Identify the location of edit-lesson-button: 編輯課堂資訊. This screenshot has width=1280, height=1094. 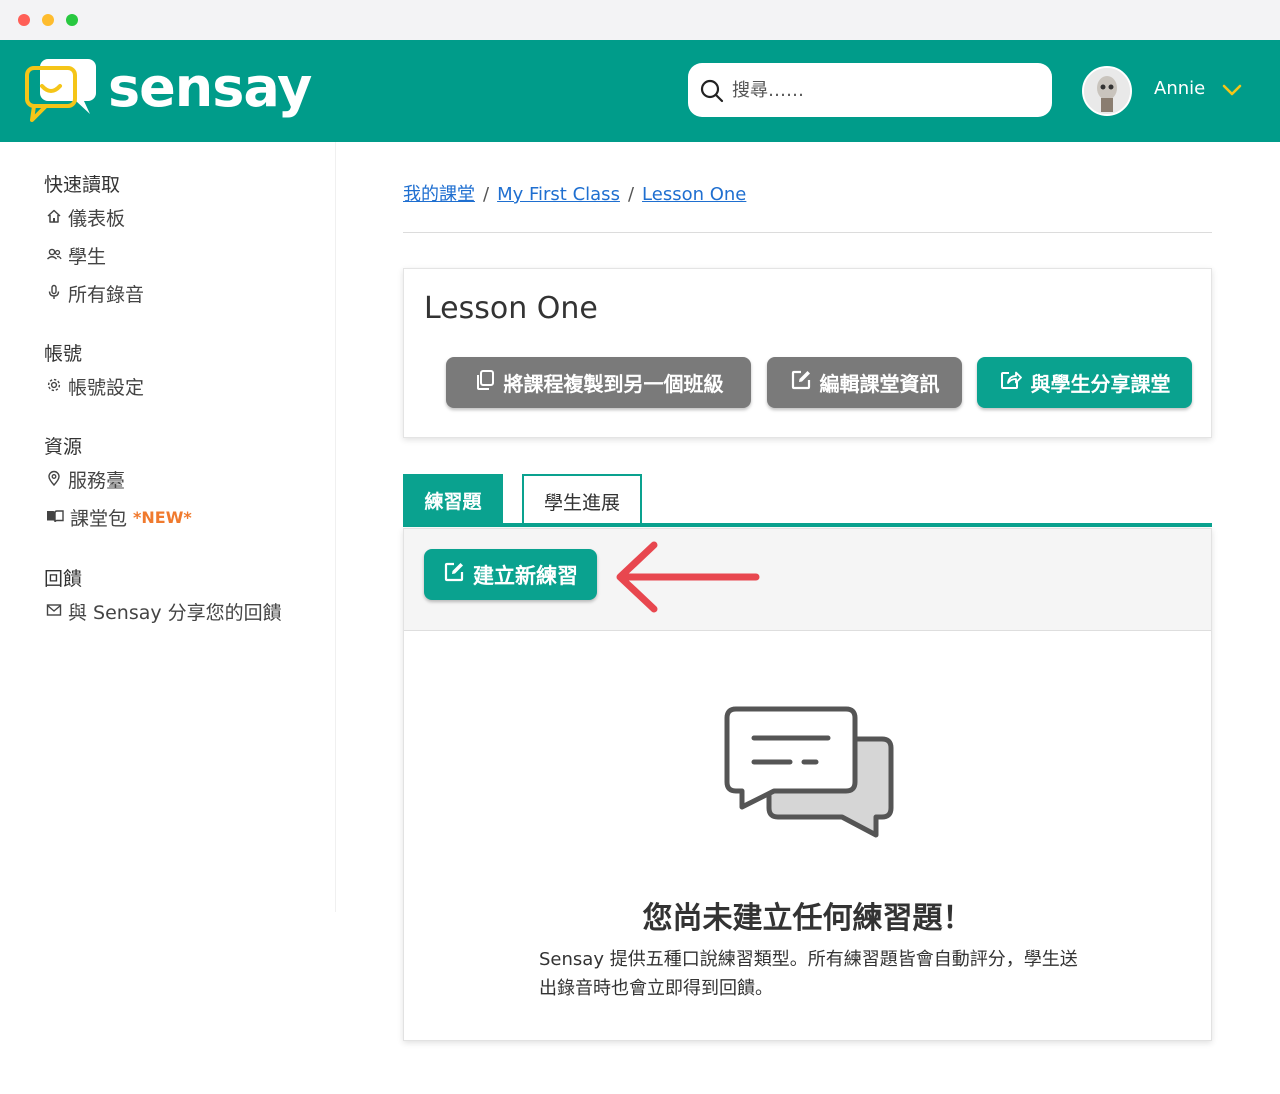
(864, 382).